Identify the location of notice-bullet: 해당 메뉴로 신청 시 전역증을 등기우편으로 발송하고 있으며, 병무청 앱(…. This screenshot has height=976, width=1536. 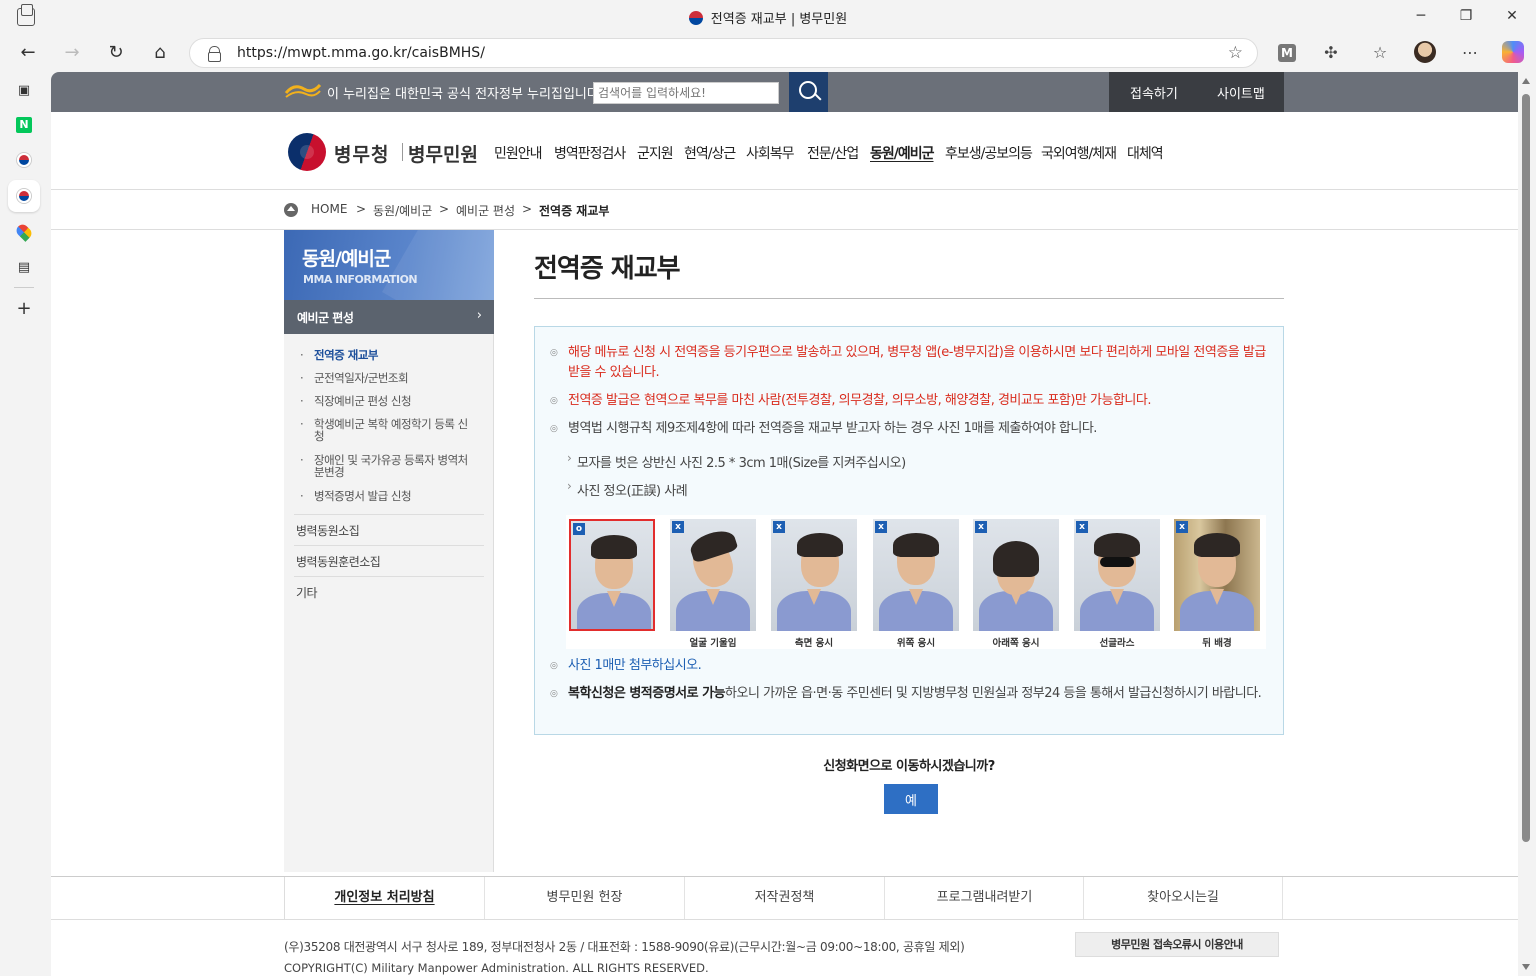
(910, 363).